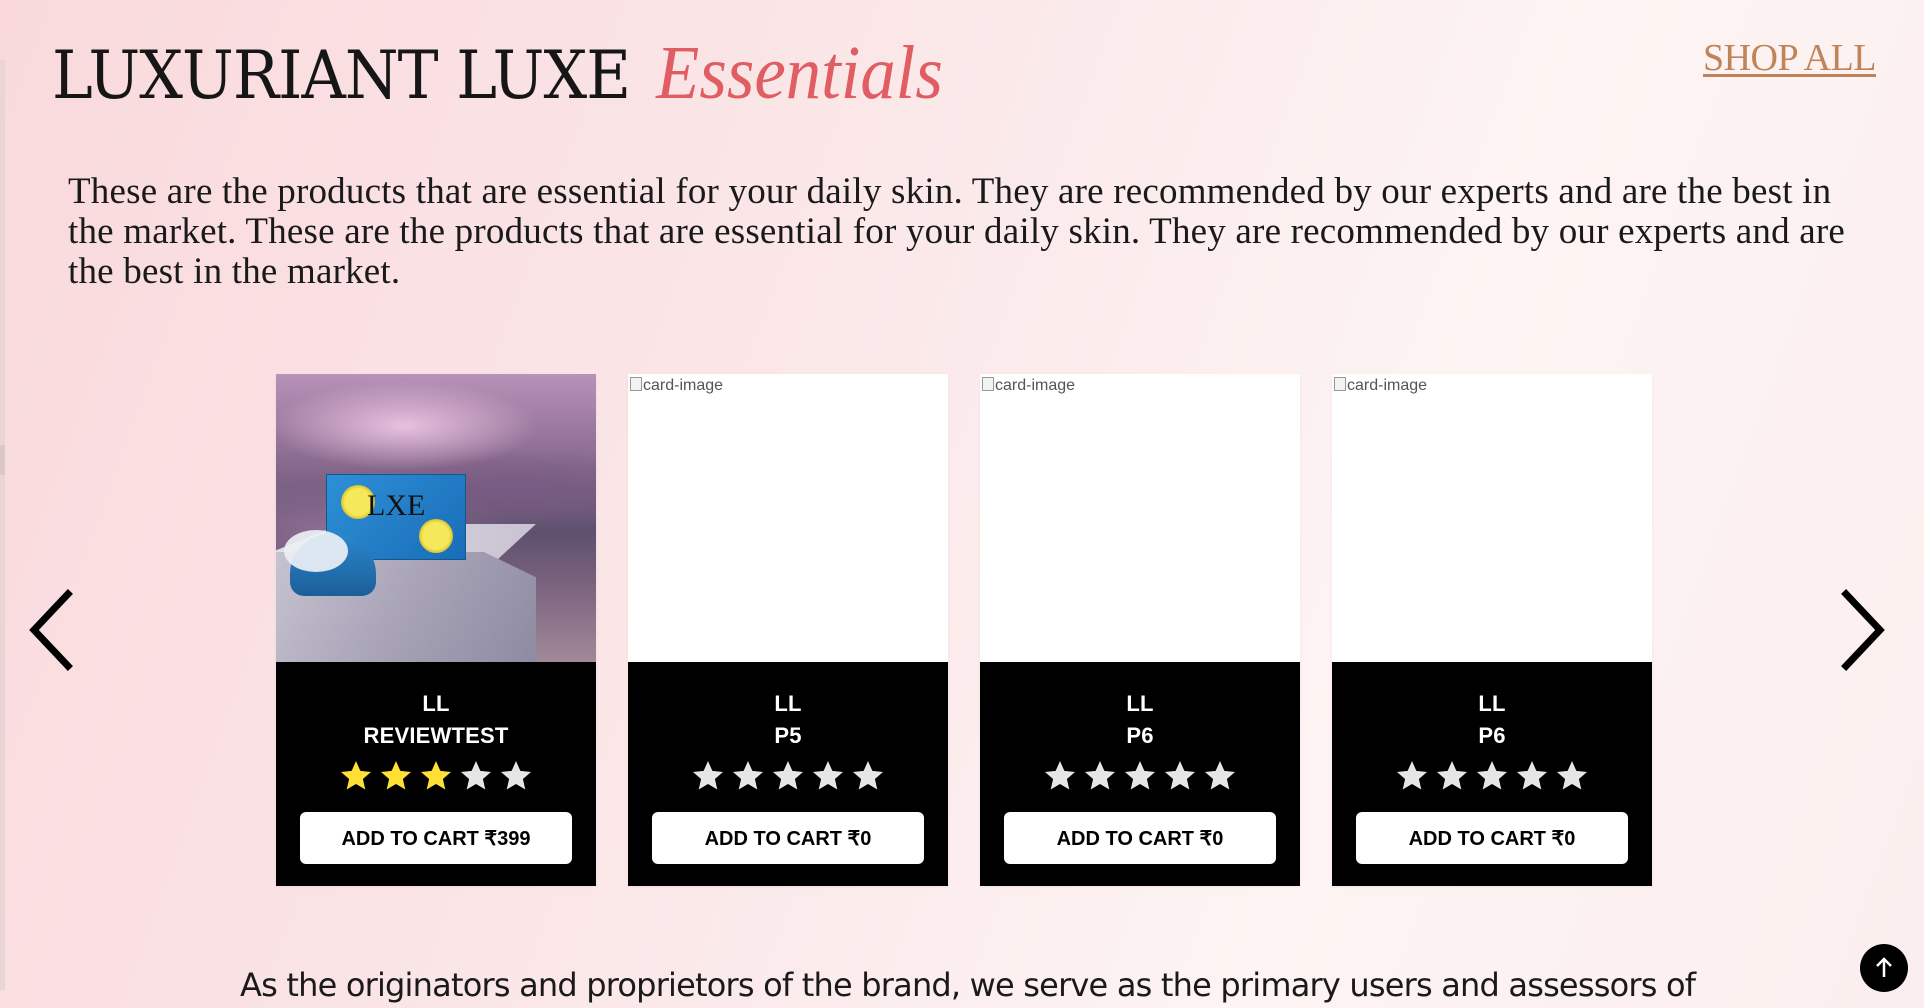 This screenshot has width=1924, height=1008. I want to click on product-image: LXE, so click(436, 518).